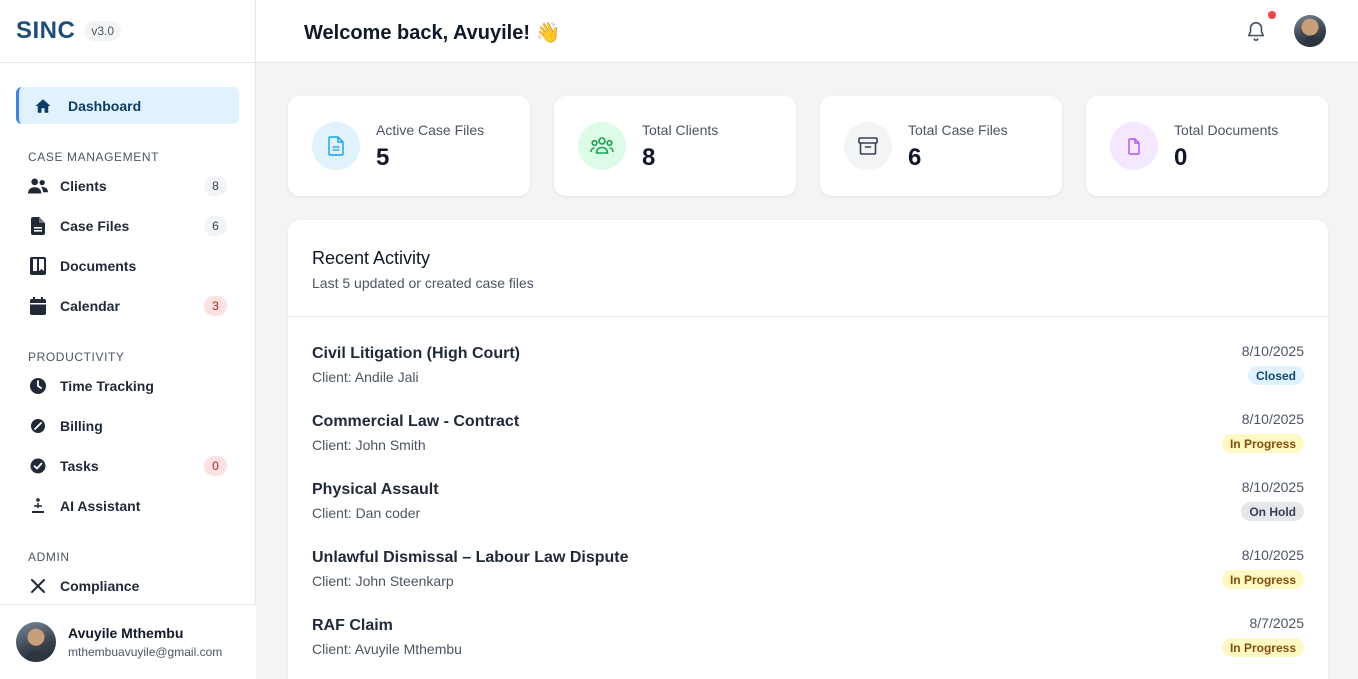 This screenshot has width=1358, height=679. I want to click on section-productivity: PRODUCTIVITY, so click(76, 357).